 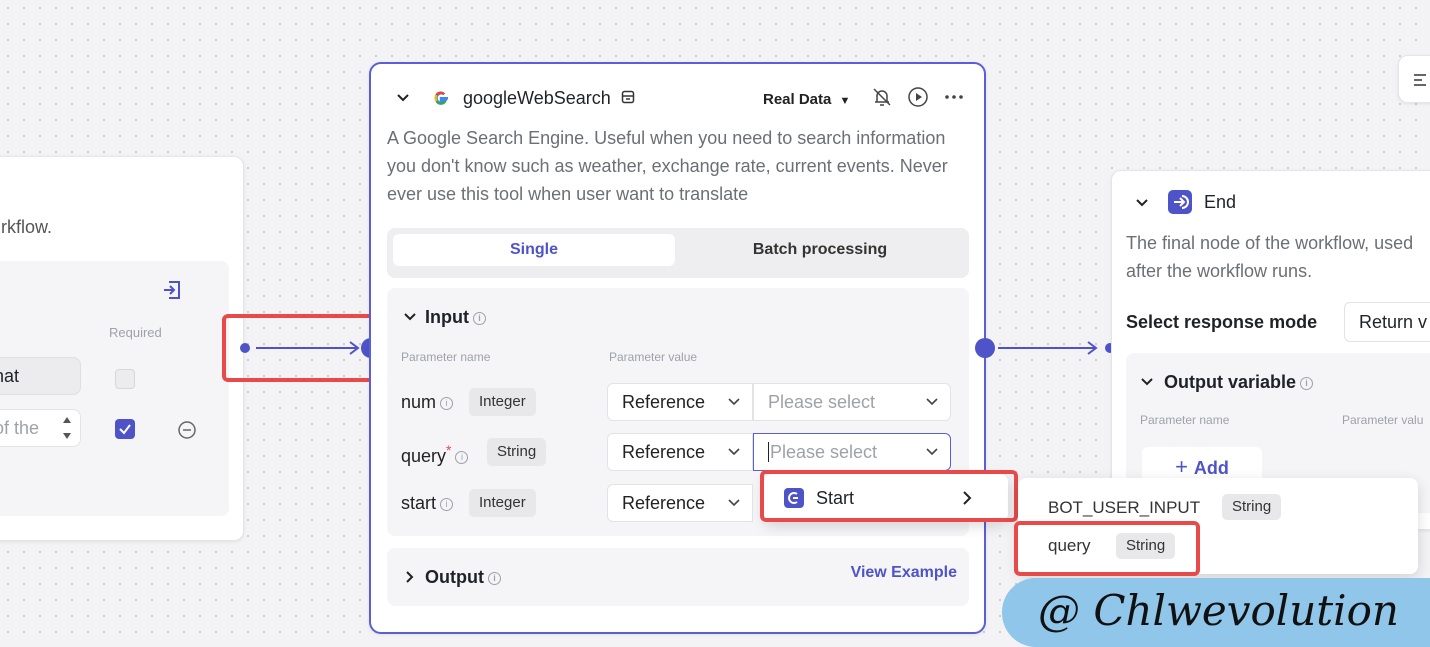 I want to click on param-name-query: query* i, so click(x=435, y=454).